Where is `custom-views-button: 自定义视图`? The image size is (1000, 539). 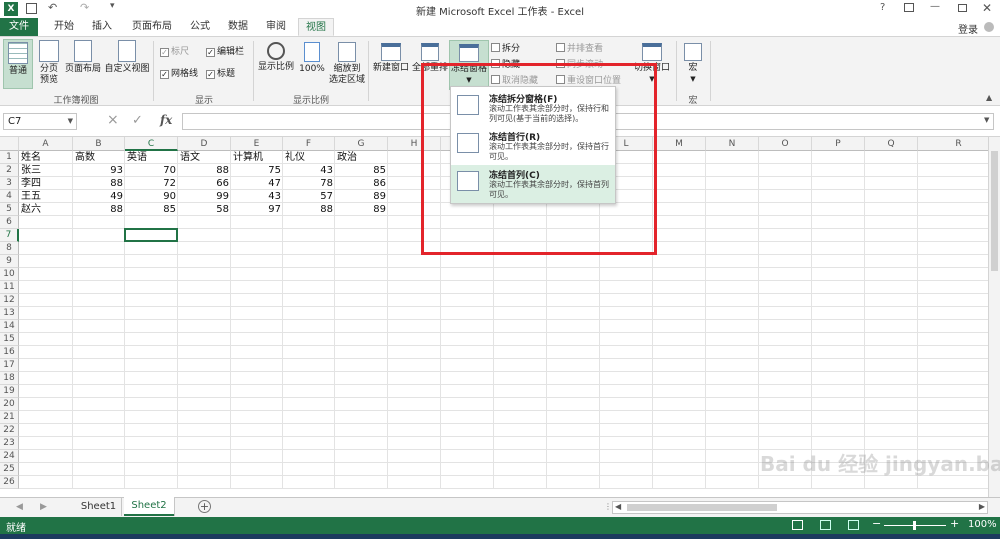 custom-views-button: 自定义视图 is located at coordinates (127, 65).